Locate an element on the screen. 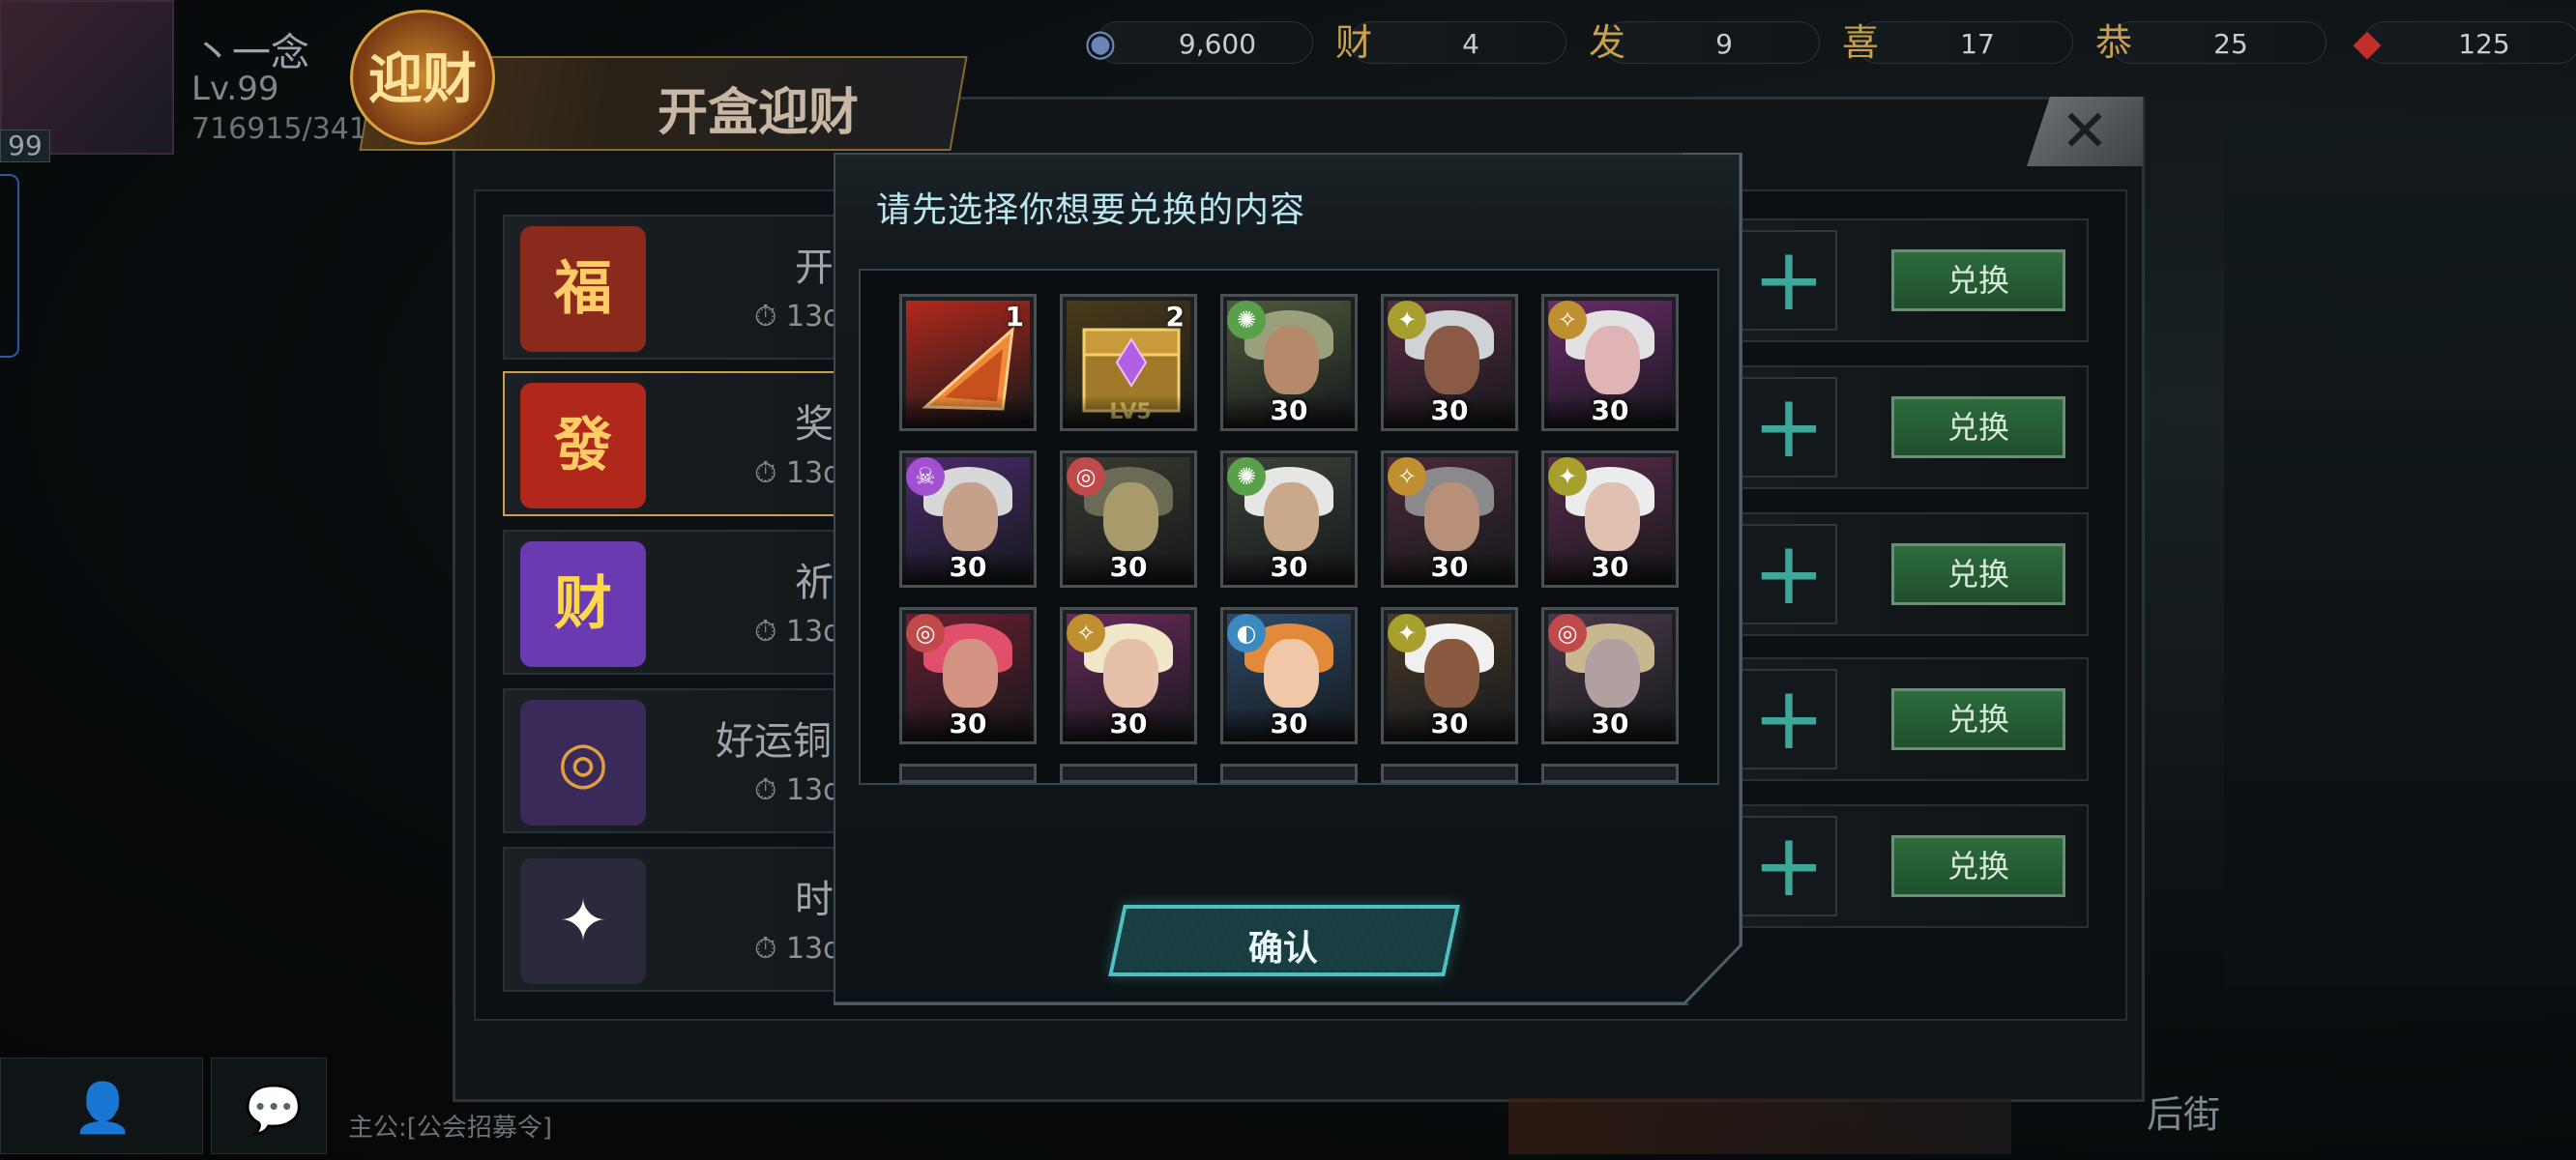  friends-icon: 👤 is located at coordinates (103, 1108).